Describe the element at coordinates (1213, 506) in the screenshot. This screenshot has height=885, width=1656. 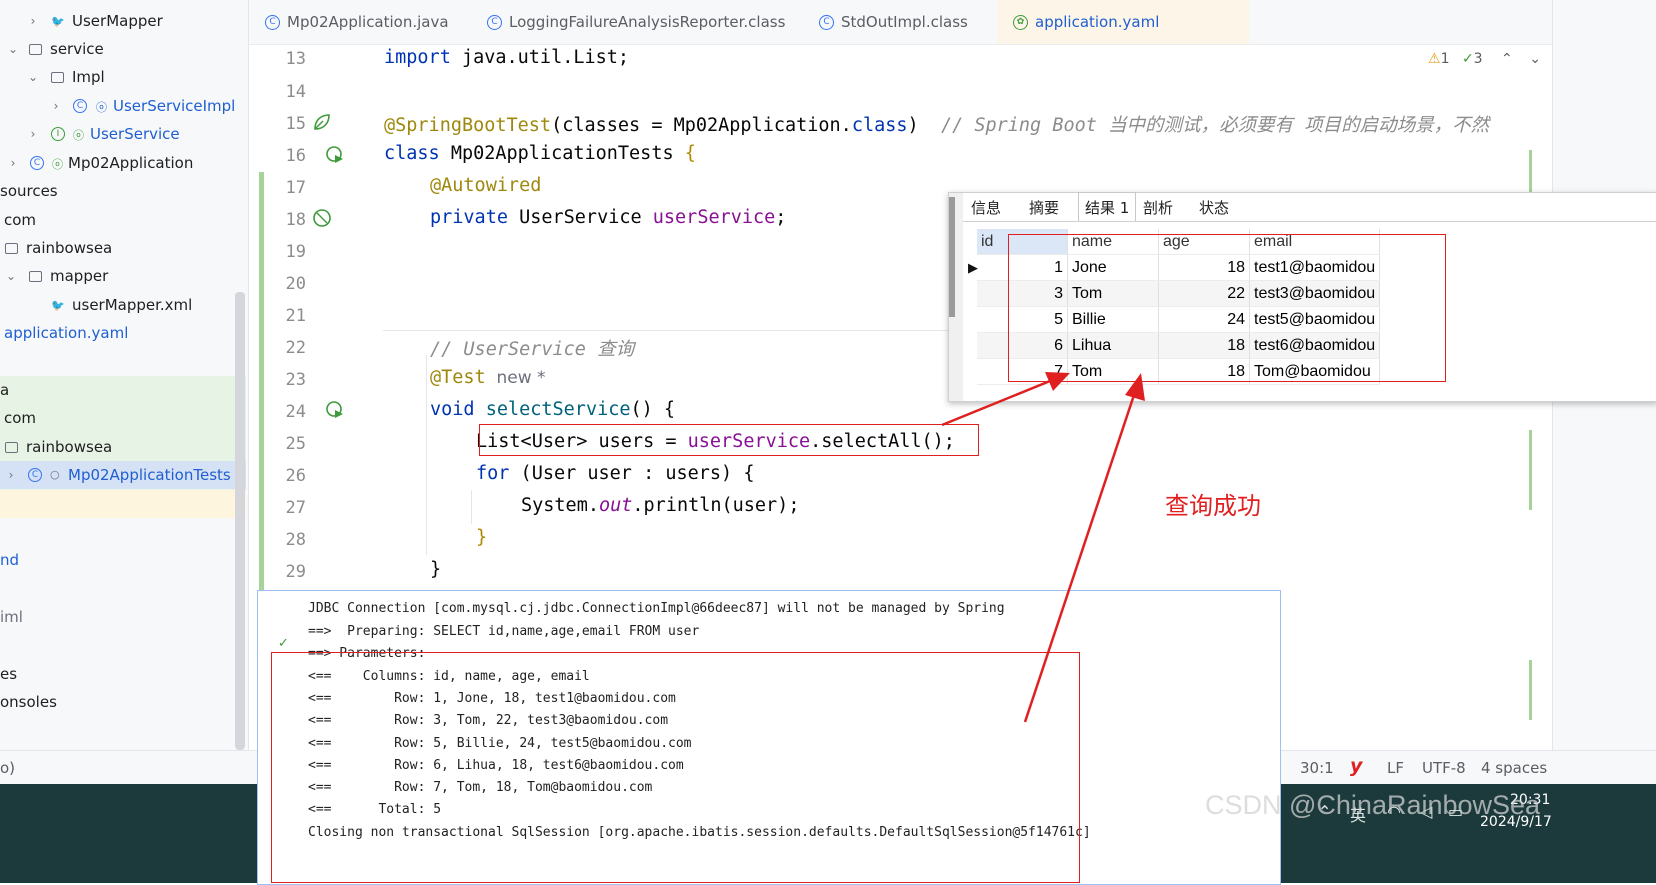
I see `annotation-label: 查询成功` at that location.